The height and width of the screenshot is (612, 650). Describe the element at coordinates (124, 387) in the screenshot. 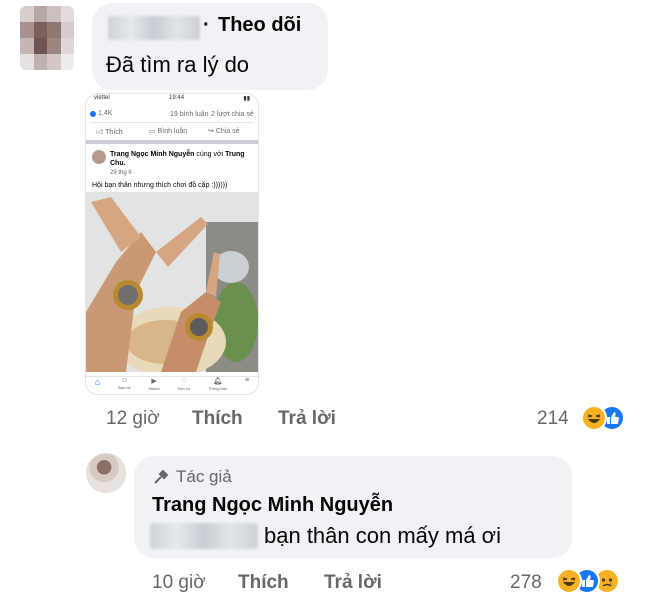

I see `nav-label: Bạn bè` at that location.